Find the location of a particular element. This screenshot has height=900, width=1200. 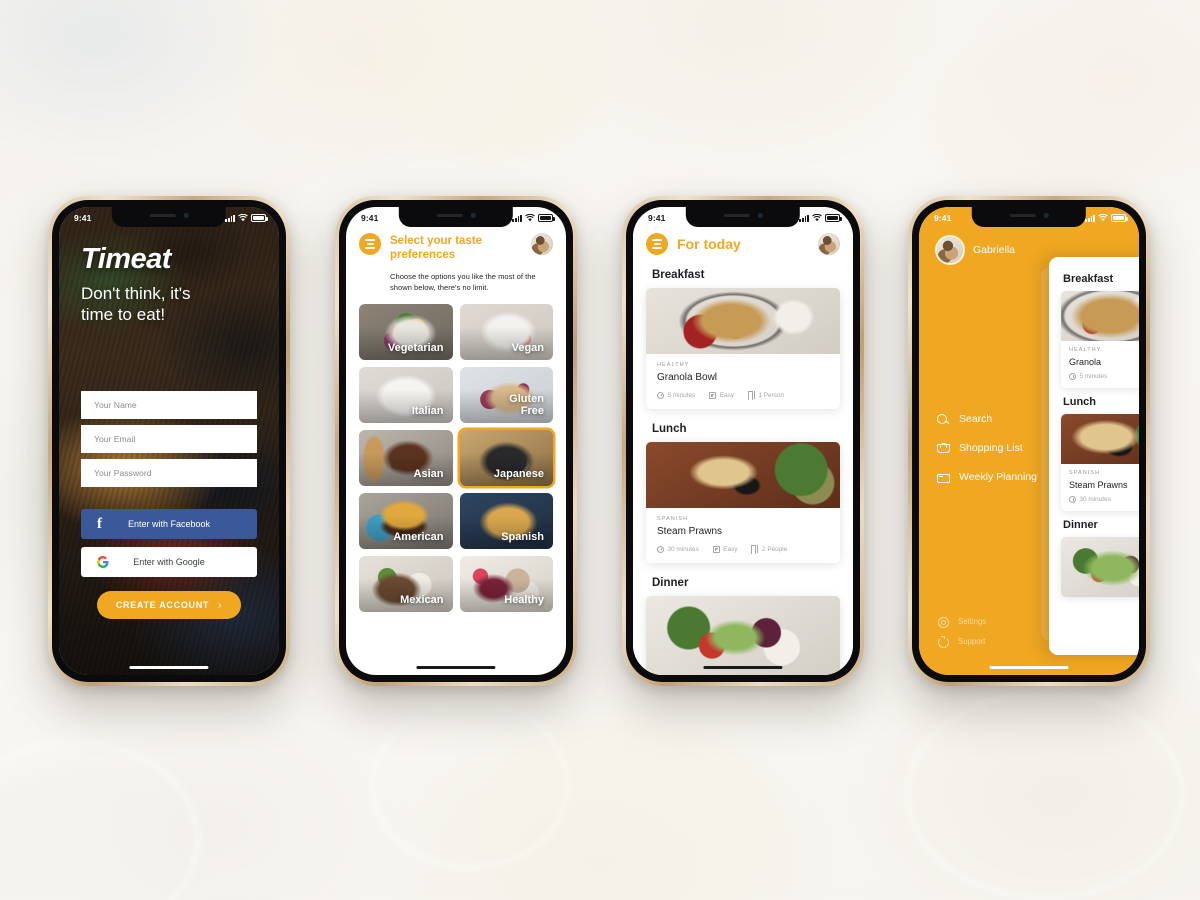

meal-heading: Lunch is located at coordinates (669, 429).